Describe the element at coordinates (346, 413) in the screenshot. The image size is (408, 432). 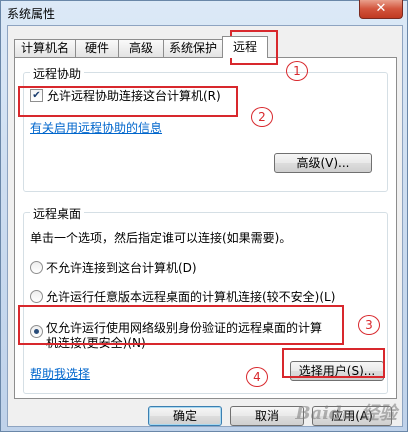
I see `watermark-logo: Baidu 经验` at that location.